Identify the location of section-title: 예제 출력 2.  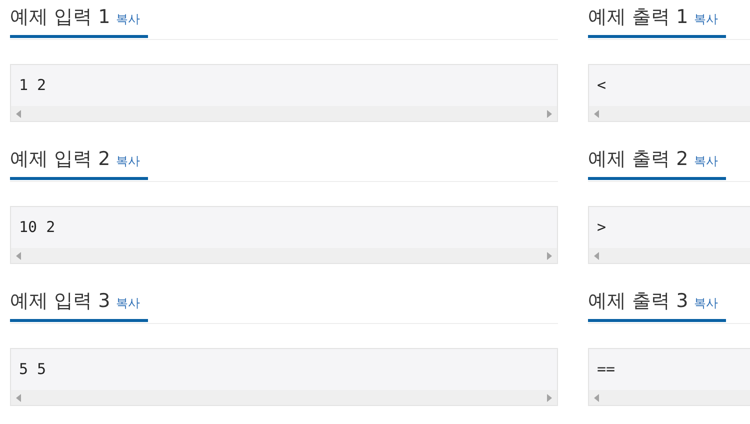
(638, 159).